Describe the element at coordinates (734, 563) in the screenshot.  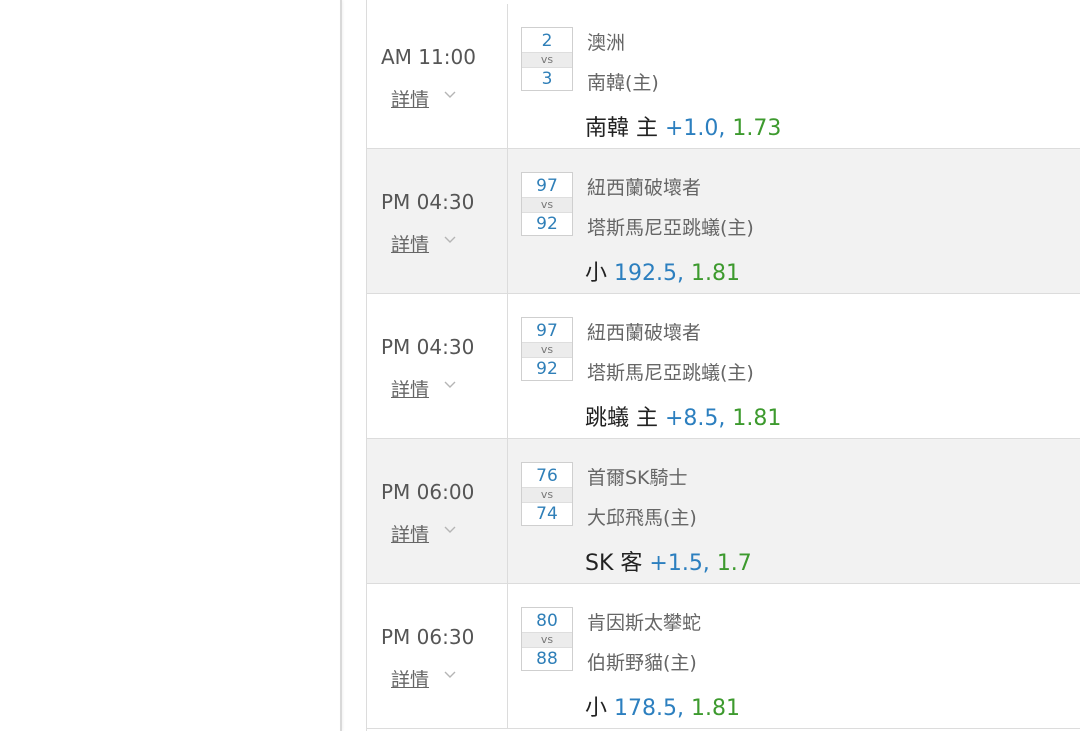
I see `bet-odds: 1.7` at that location.